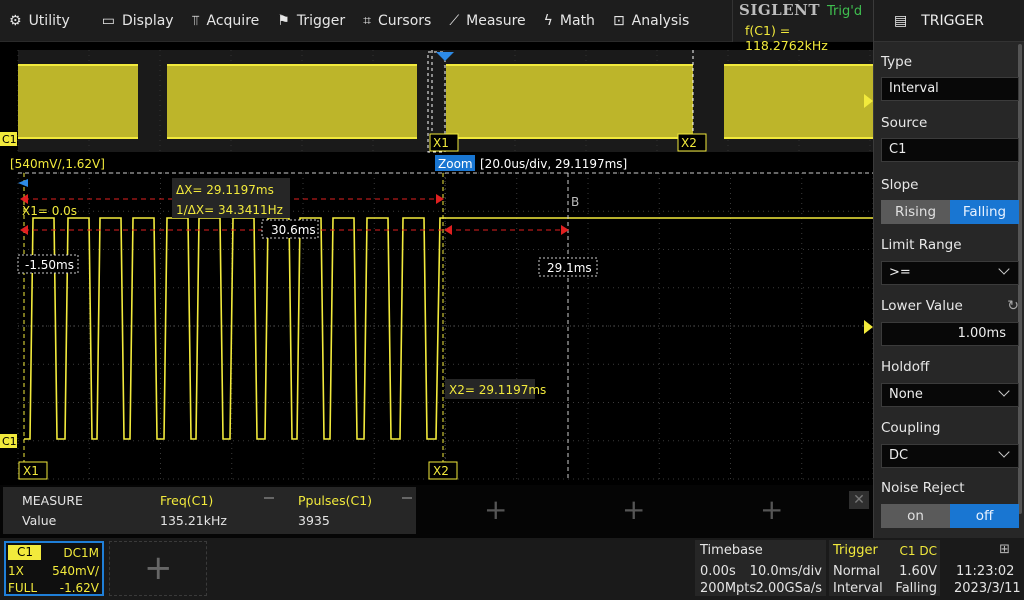  Describe the element at coordinates (569, 268) in the screenshot. I see `b-span-label: 29.1ms` at that location.